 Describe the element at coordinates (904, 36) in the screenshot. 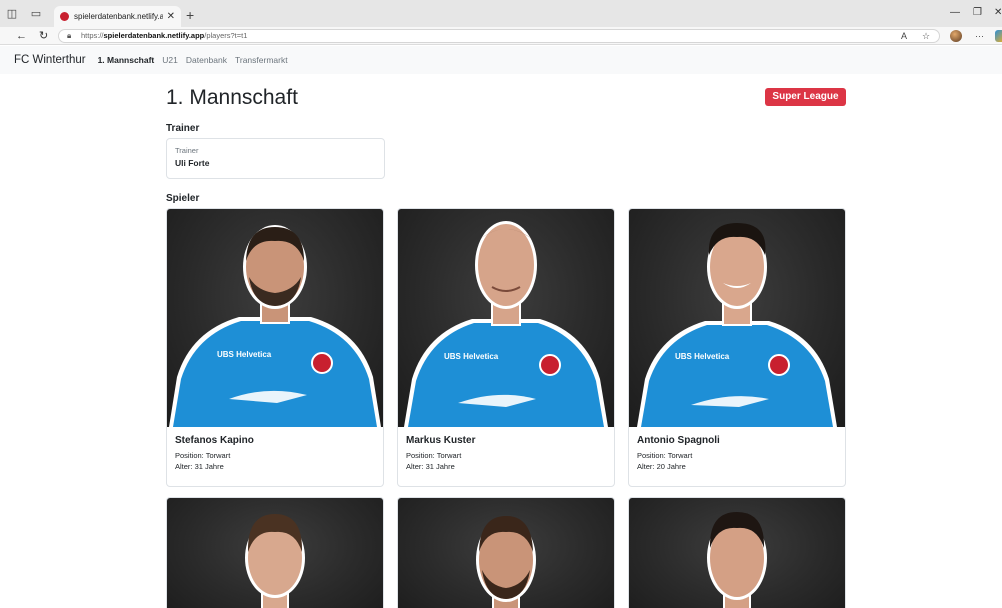

I see `read-aloud-icon: A` at that location.